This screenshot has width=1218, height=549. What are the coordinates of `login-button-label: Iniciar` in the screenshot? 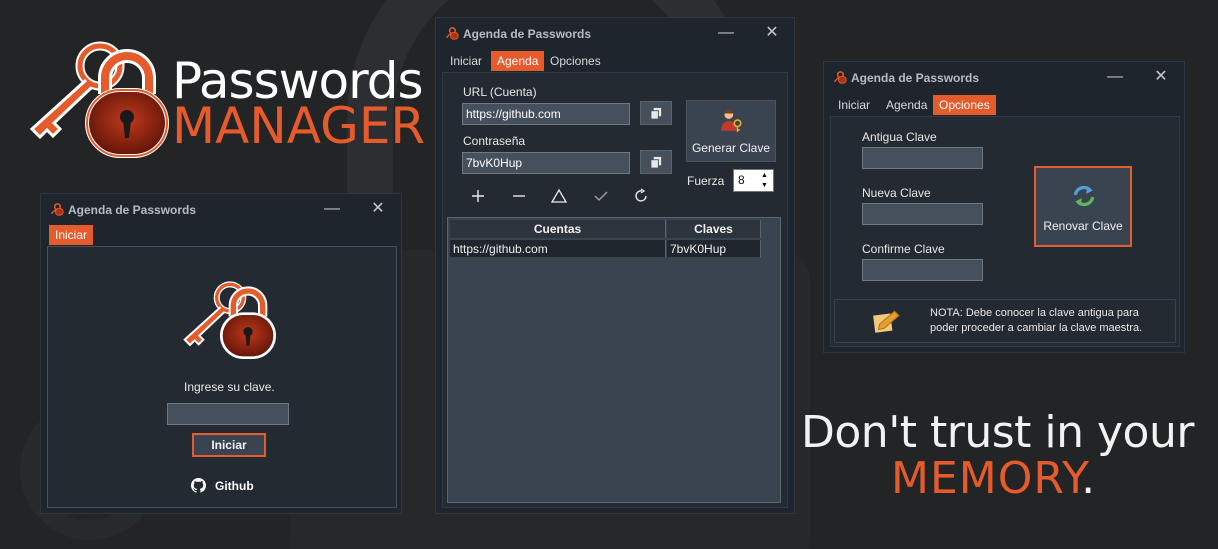 It's located at (229, 445).